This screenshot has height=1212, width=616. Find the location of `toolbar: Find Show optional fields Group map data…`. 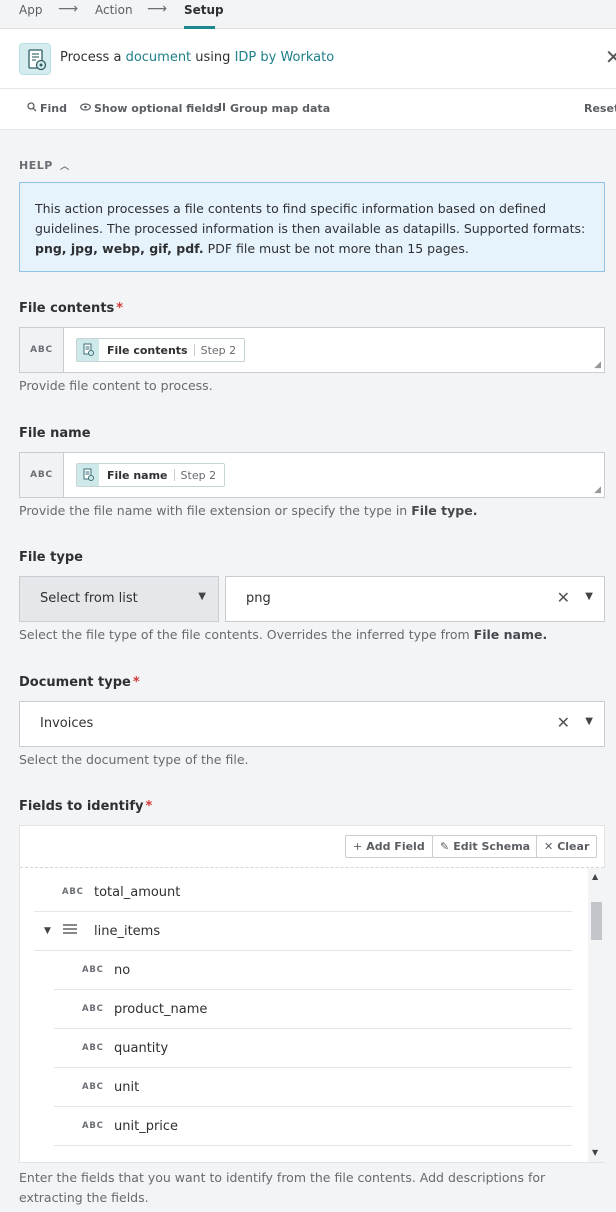

toolbar: Find Show optional fields Group map data… is located at coordinates (308, 109).